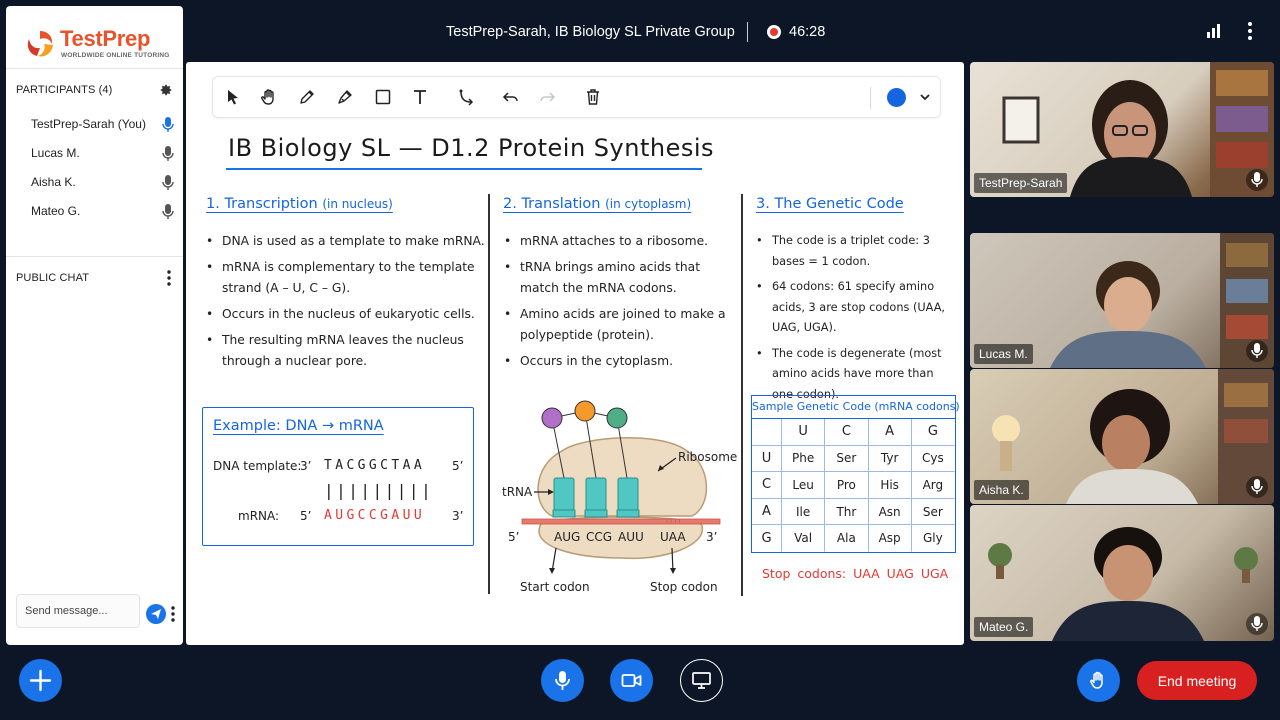 This screenshot has height=720, width=1280. I want to click on video-tile: Aisha K., so click(1122, 436).